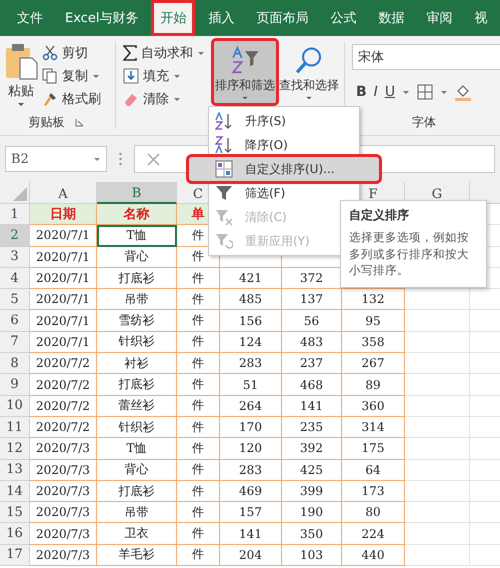 This screenshot has width=500, height=568. I want to click on fill-color-icon, so click(463, 92).